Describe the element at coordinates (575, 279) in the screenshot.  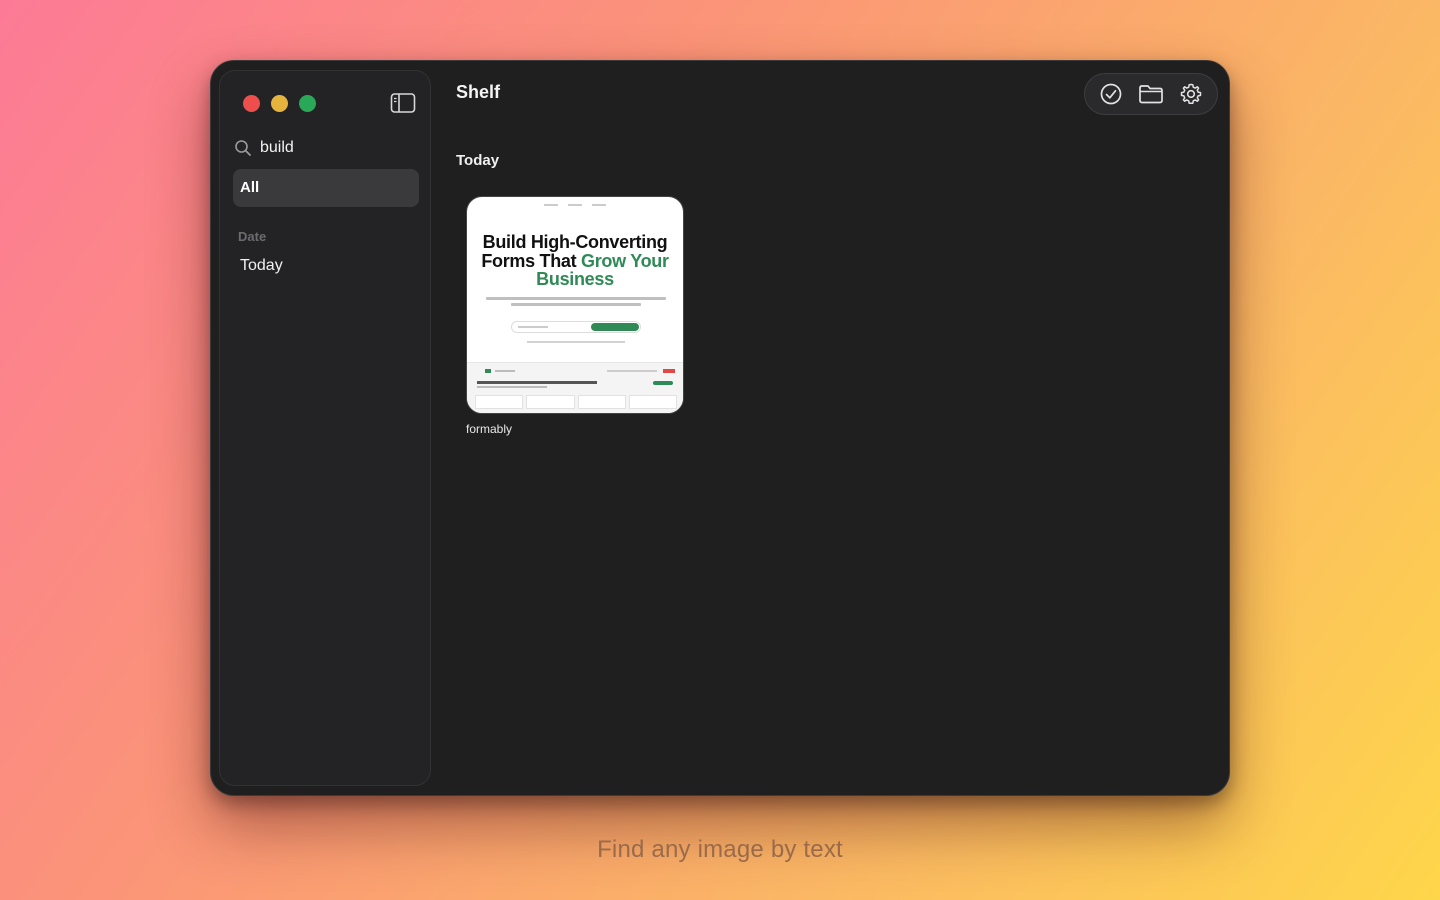
I see `thumbnail-headline-line: Business` at that location.